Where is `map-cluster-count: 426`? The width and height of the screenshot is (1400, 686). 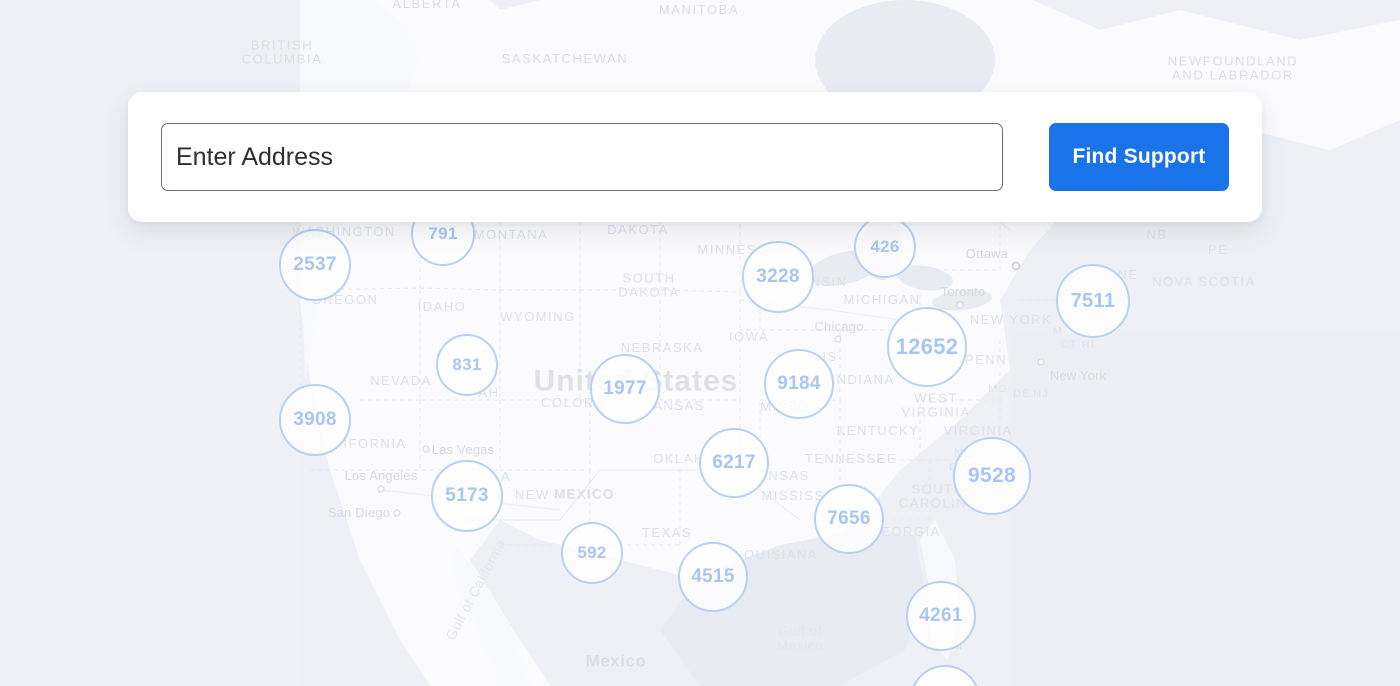
map-cluster-count: 426 is located at coordinates (885, 246).